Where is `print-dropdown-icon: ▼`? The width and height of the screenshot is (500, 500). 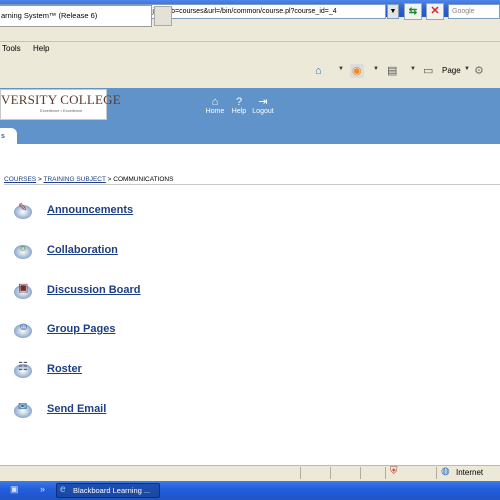
print-dropdown-icon: ▼ is located at coordinates (413, 69).